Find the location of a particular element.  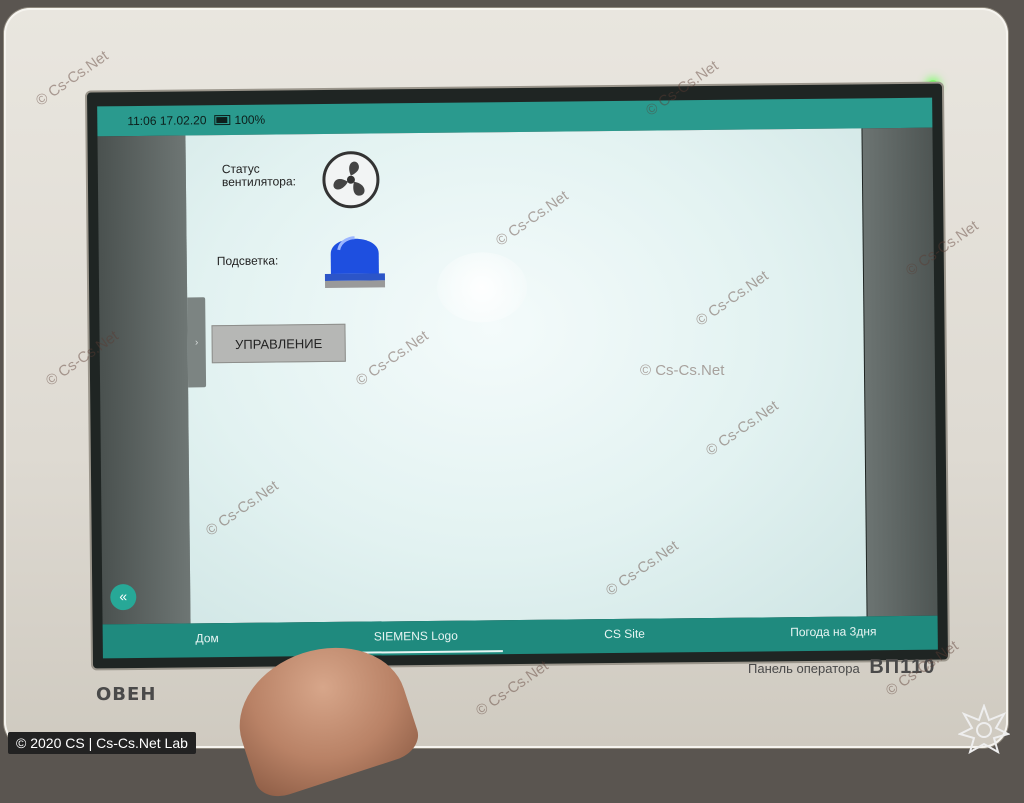

nav-item-cs-site: CS Site is located at coordinates (624, 636).